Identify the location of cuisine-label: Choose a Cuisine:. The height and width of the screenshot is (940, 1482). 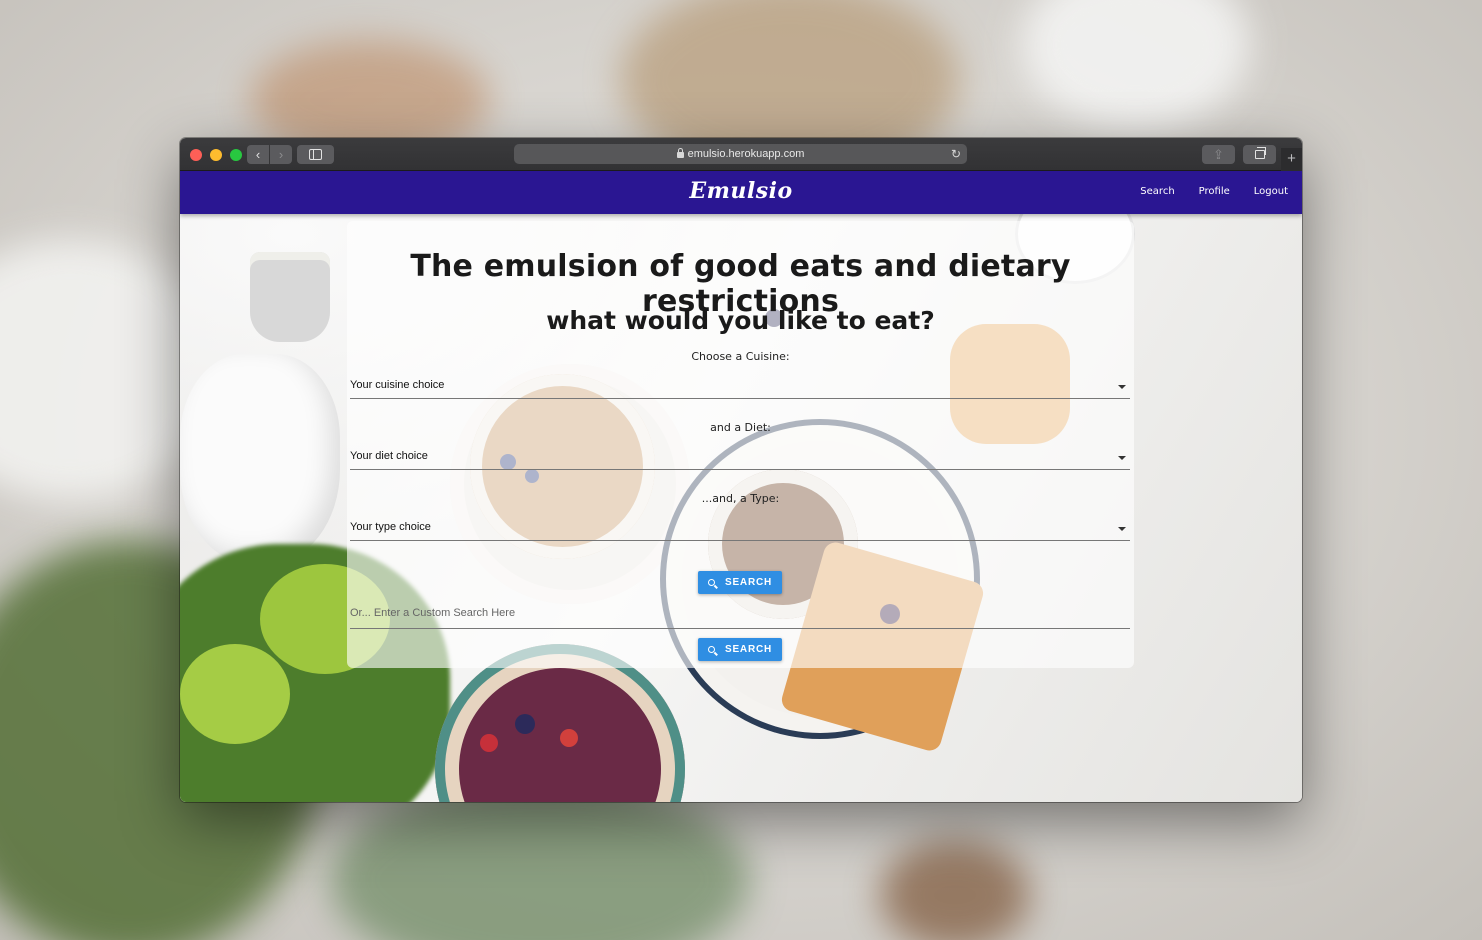
(740, 356).